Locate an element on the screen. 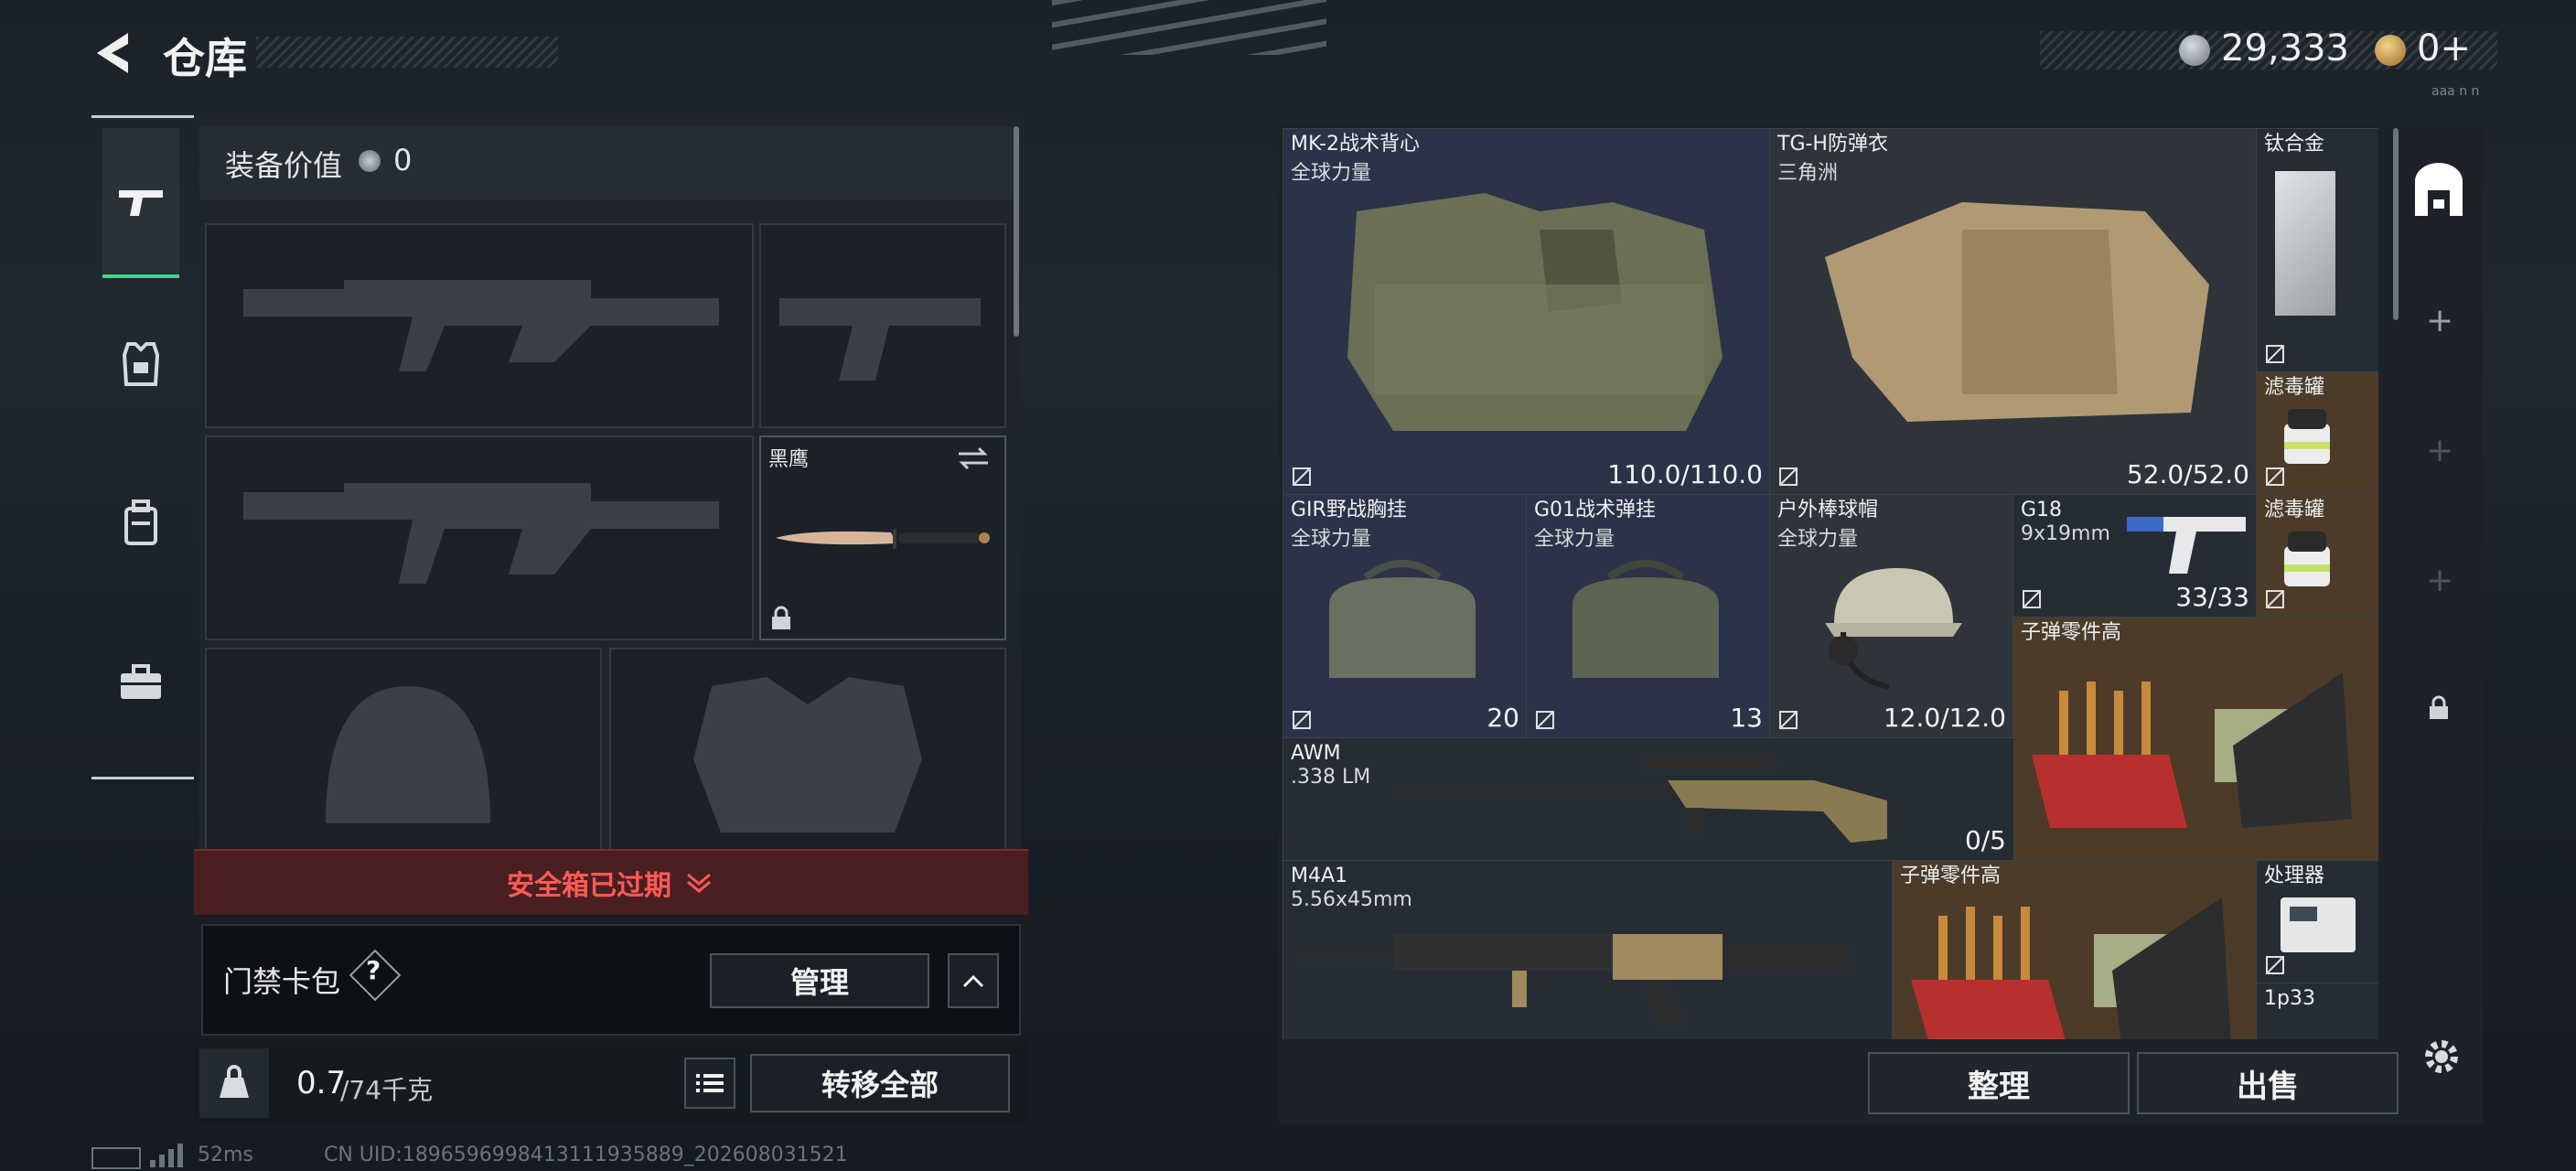 The image size is (2576, 1171). knife-icon is located at coordinates (883, 539).